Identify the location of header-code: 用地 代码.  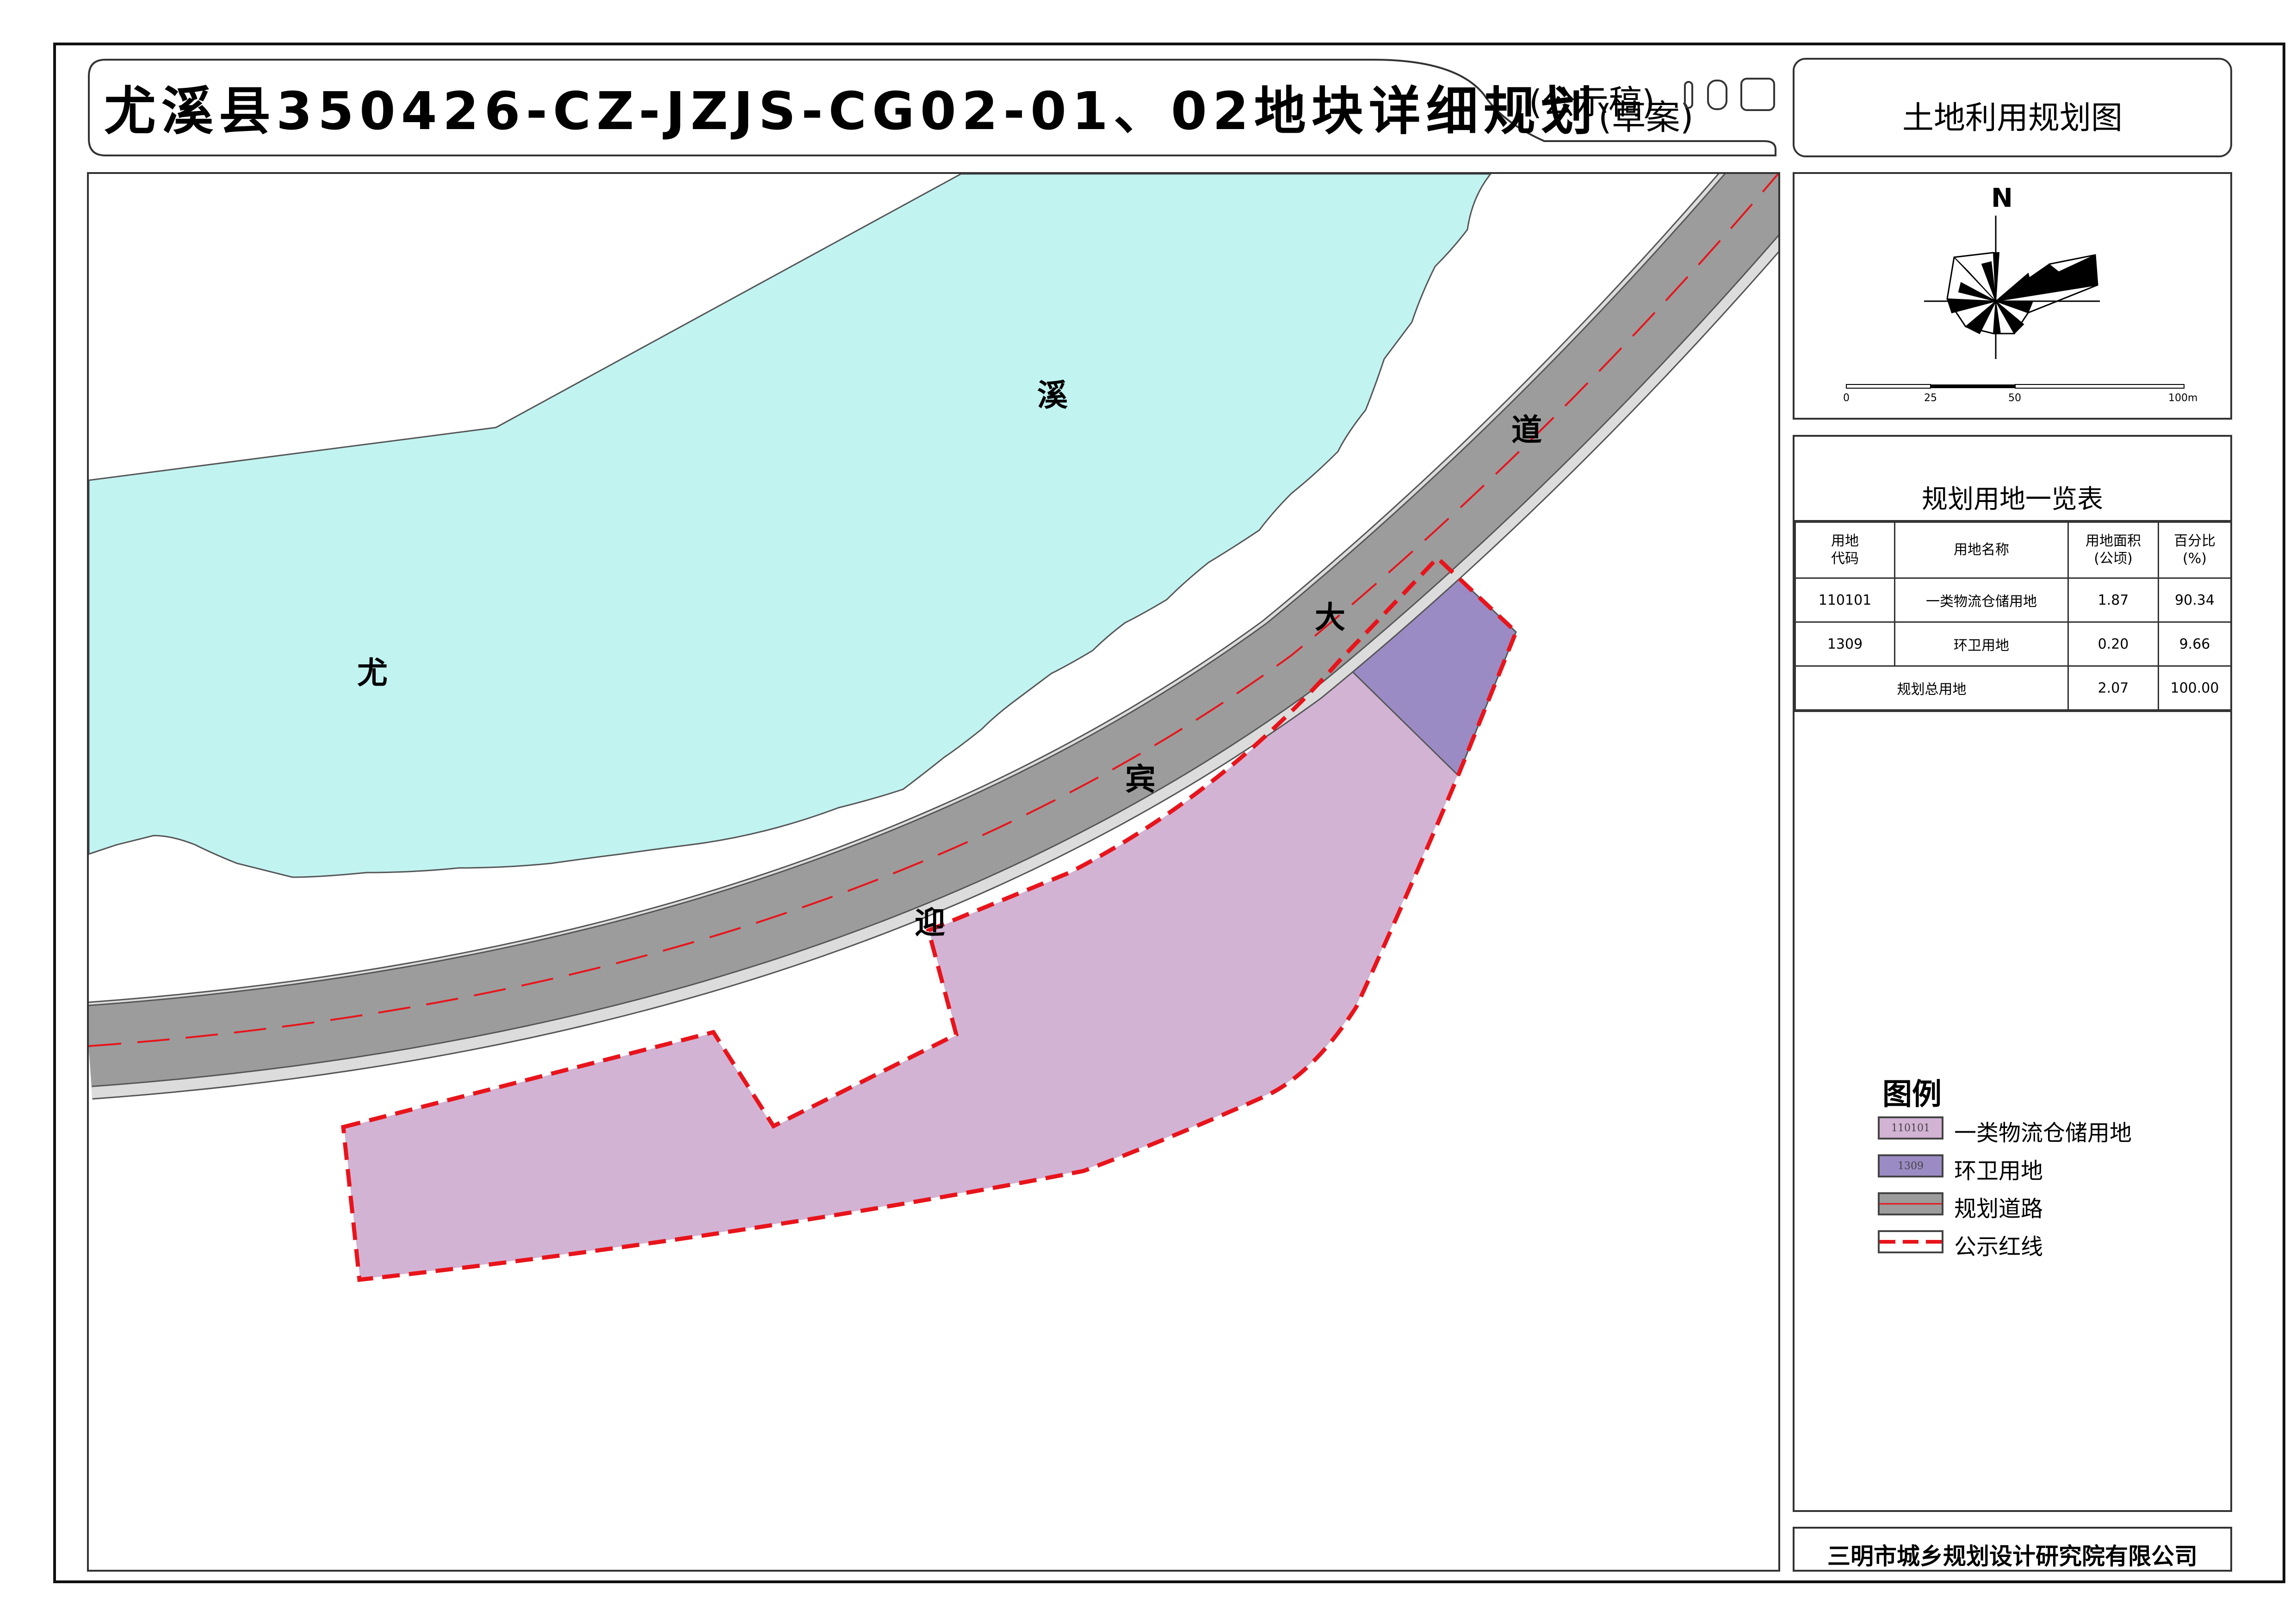
(1845, 549).